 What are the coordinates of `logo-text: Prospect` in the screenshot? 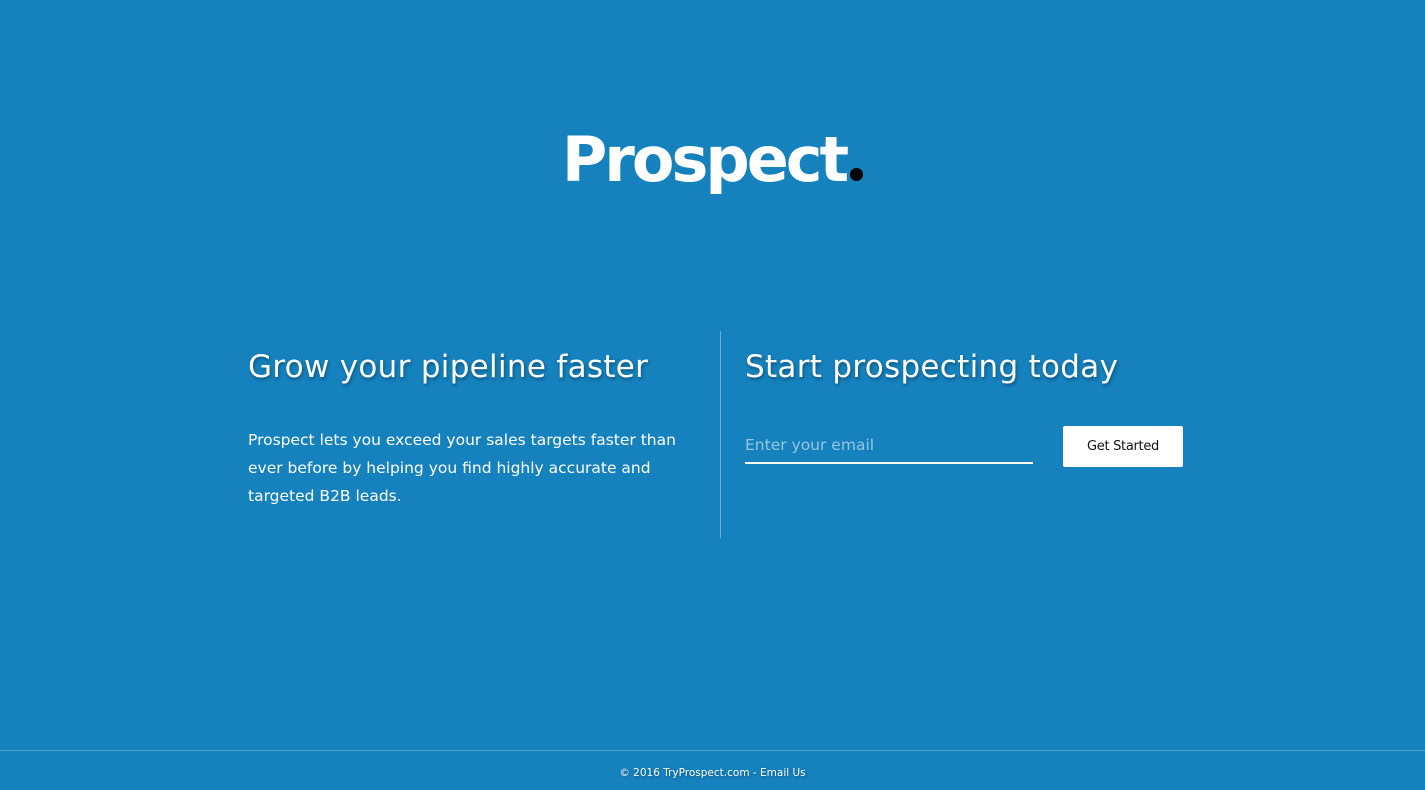 It's located at (712, 160).